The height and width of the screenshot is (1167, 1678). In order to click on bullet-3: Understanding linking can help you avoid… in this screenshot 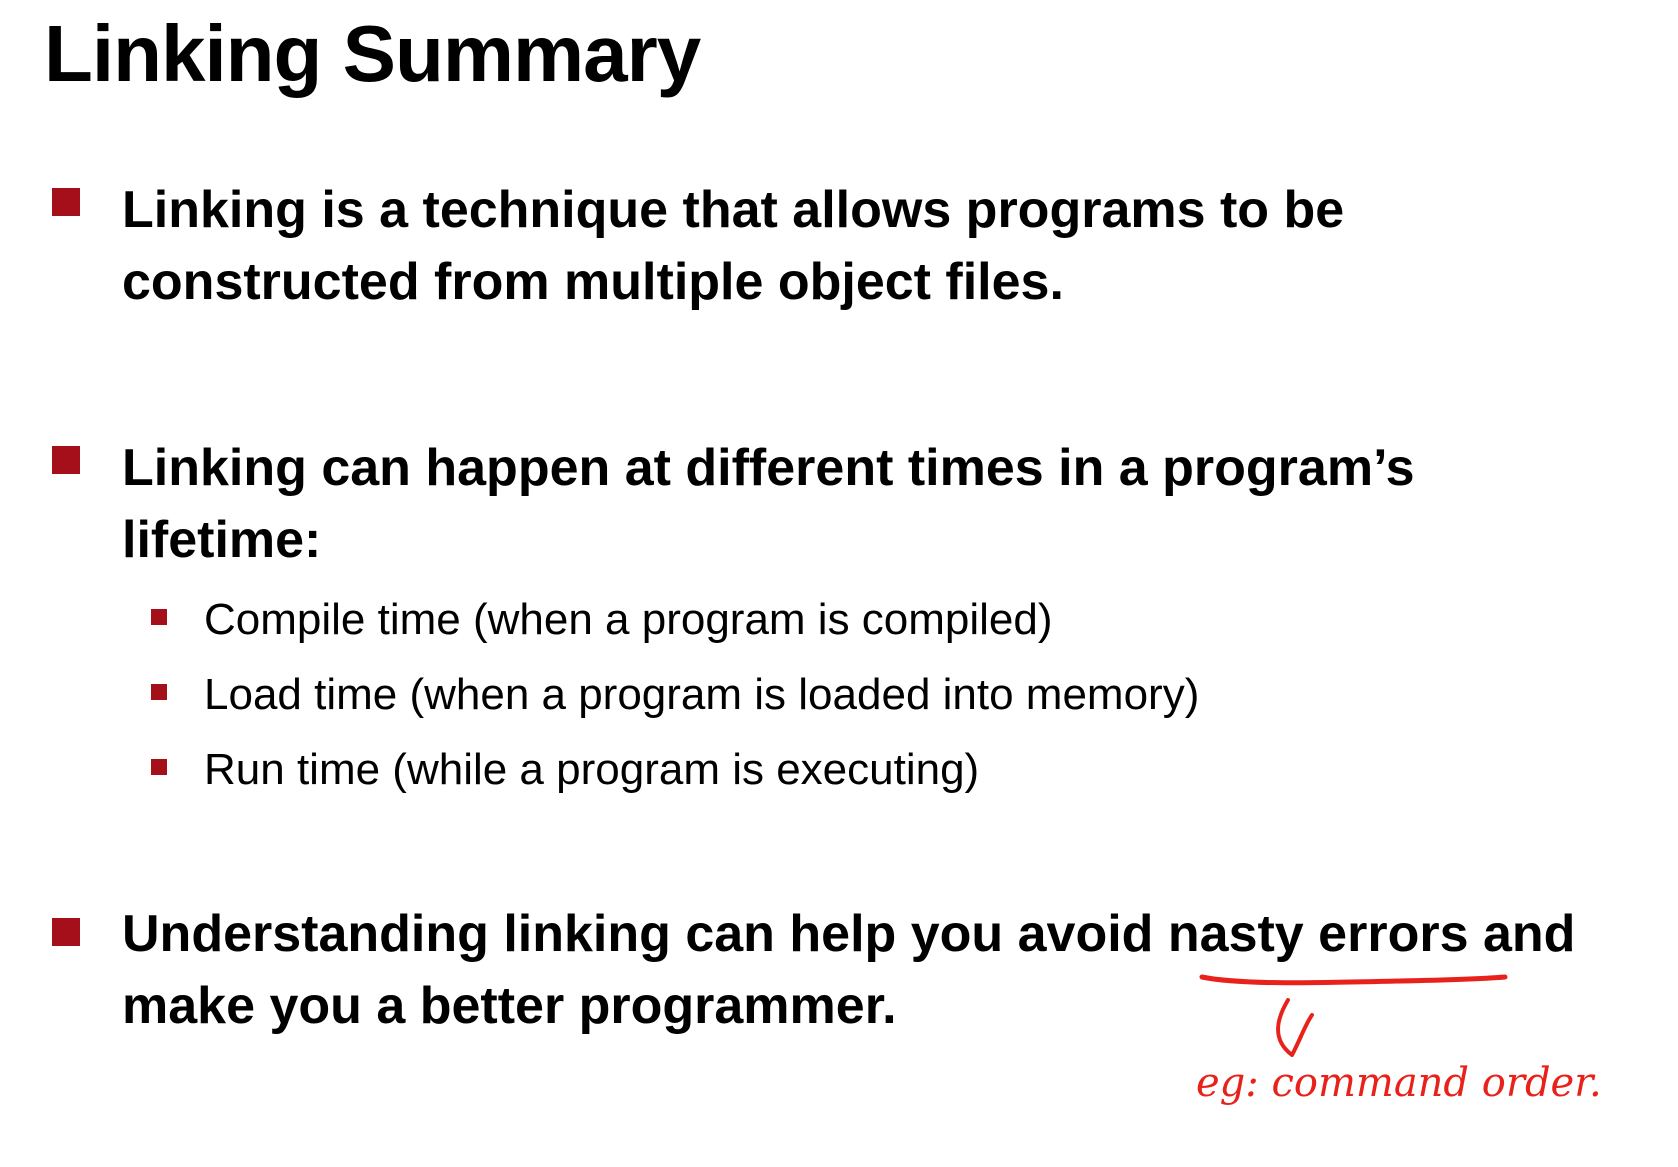, I will do `click(882, 970)`.